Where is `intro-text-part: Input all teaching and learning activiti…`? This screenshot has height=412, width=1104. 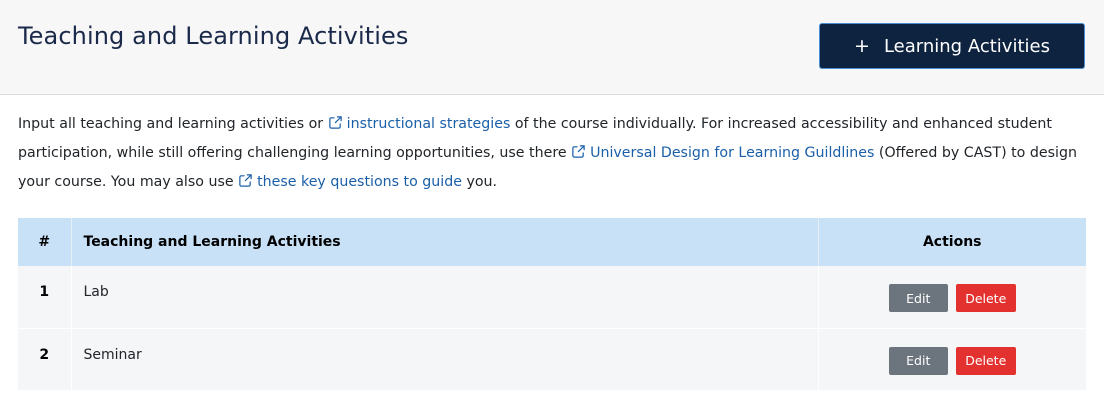 intro-text-part: Input all teaching and learning activiti… is located at coordinates (173, 124).